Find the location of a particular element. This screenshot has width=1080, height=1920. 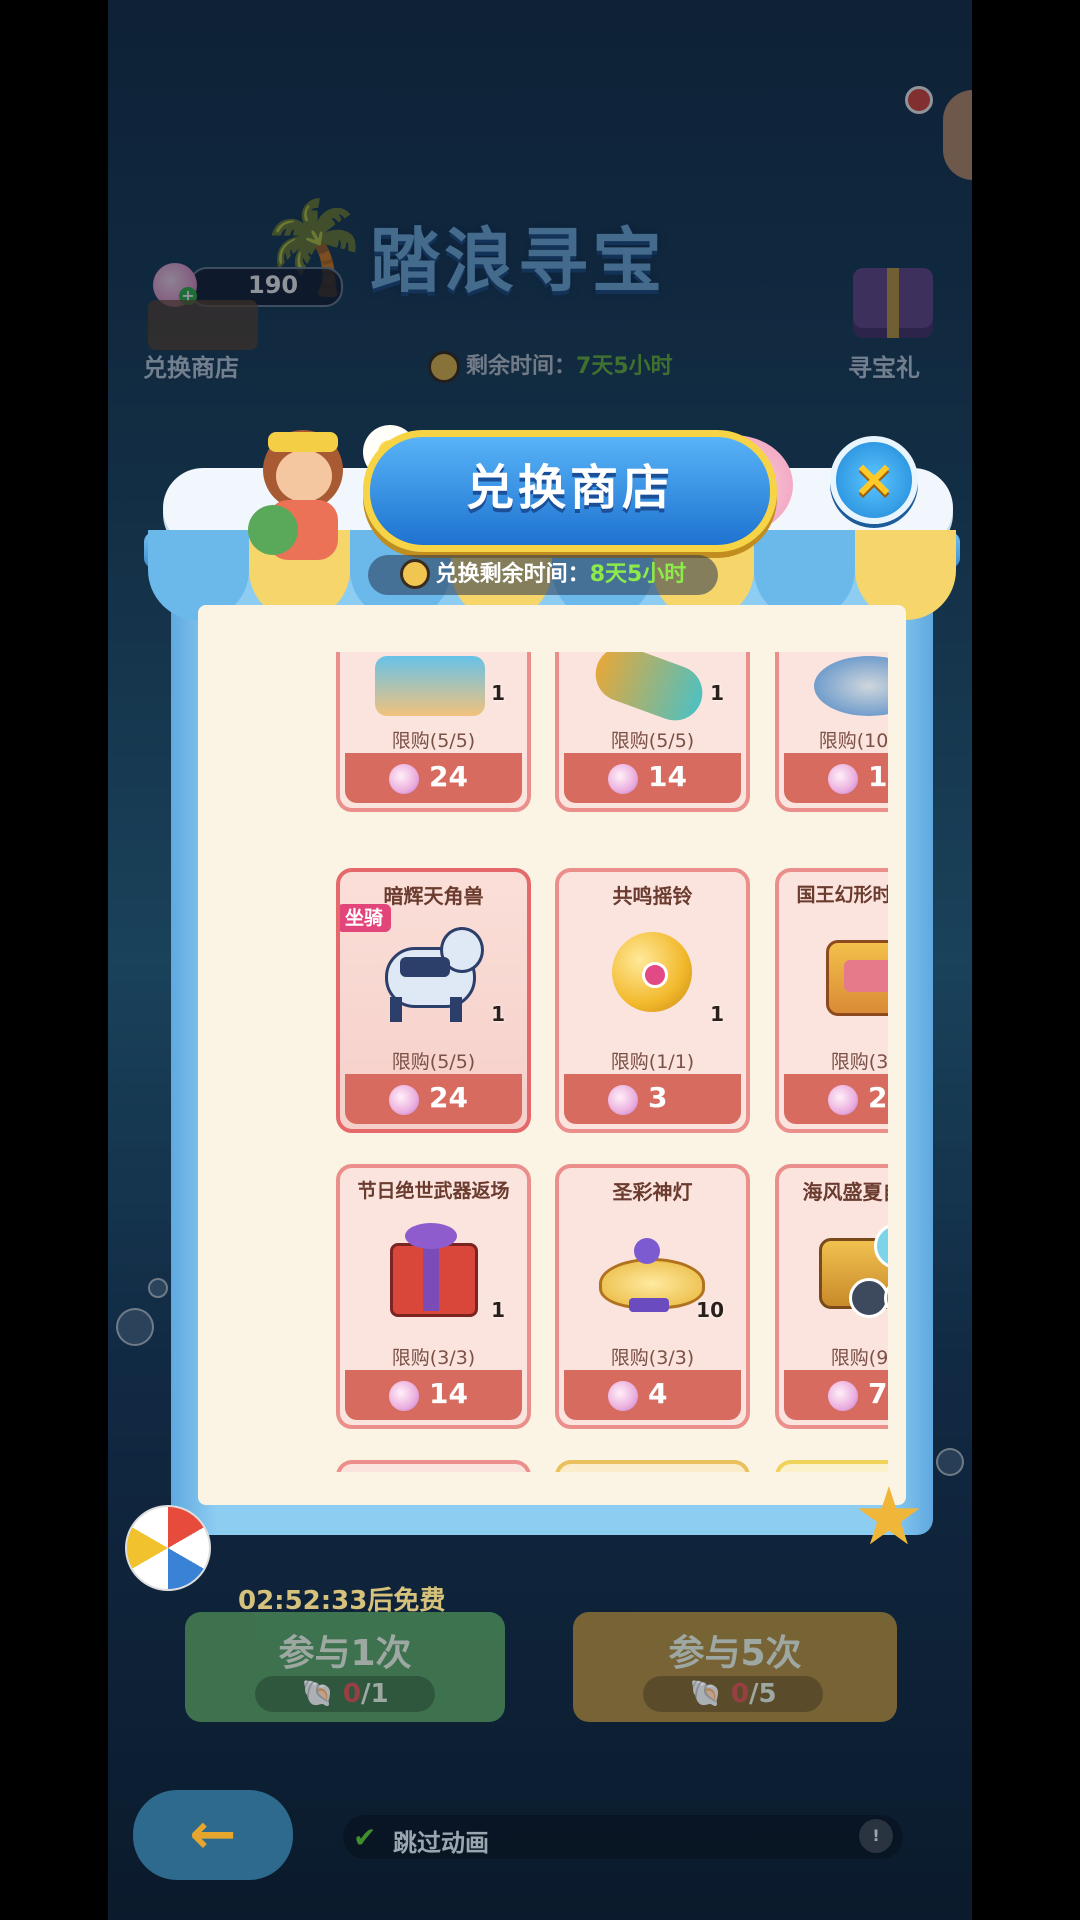

shop-item-card: 国王幻形时装返场 1 限购(3/3) 20 is located at coordinates (831, 1000).